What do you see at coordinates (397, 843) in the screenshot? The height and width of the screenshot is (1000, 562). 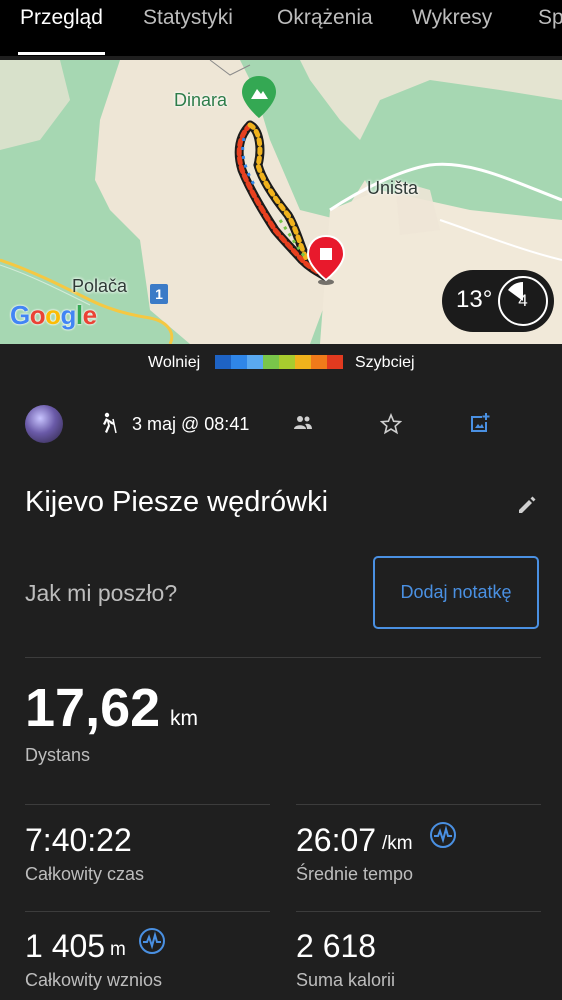 I see `avg-pace-unit: /km` at bounding box center [397, 843].